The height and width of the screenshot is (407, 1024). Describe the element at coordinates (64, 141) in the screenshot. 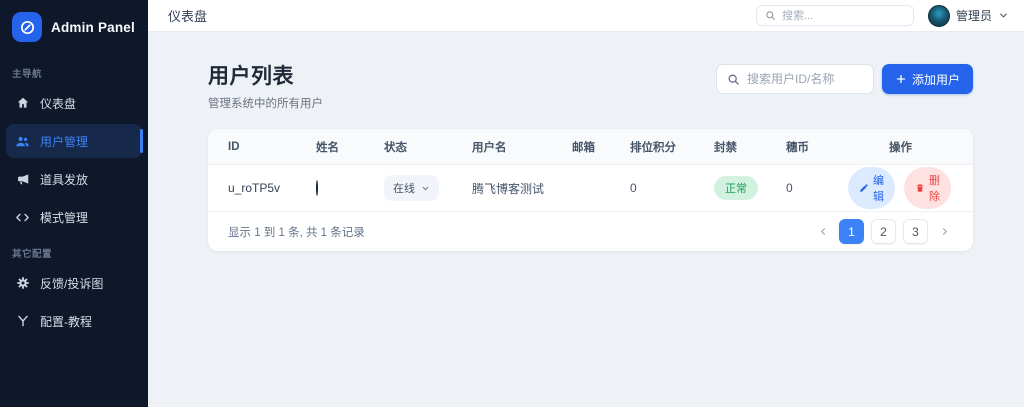

I see `sidebar-item-label: 用户管理` at that location.